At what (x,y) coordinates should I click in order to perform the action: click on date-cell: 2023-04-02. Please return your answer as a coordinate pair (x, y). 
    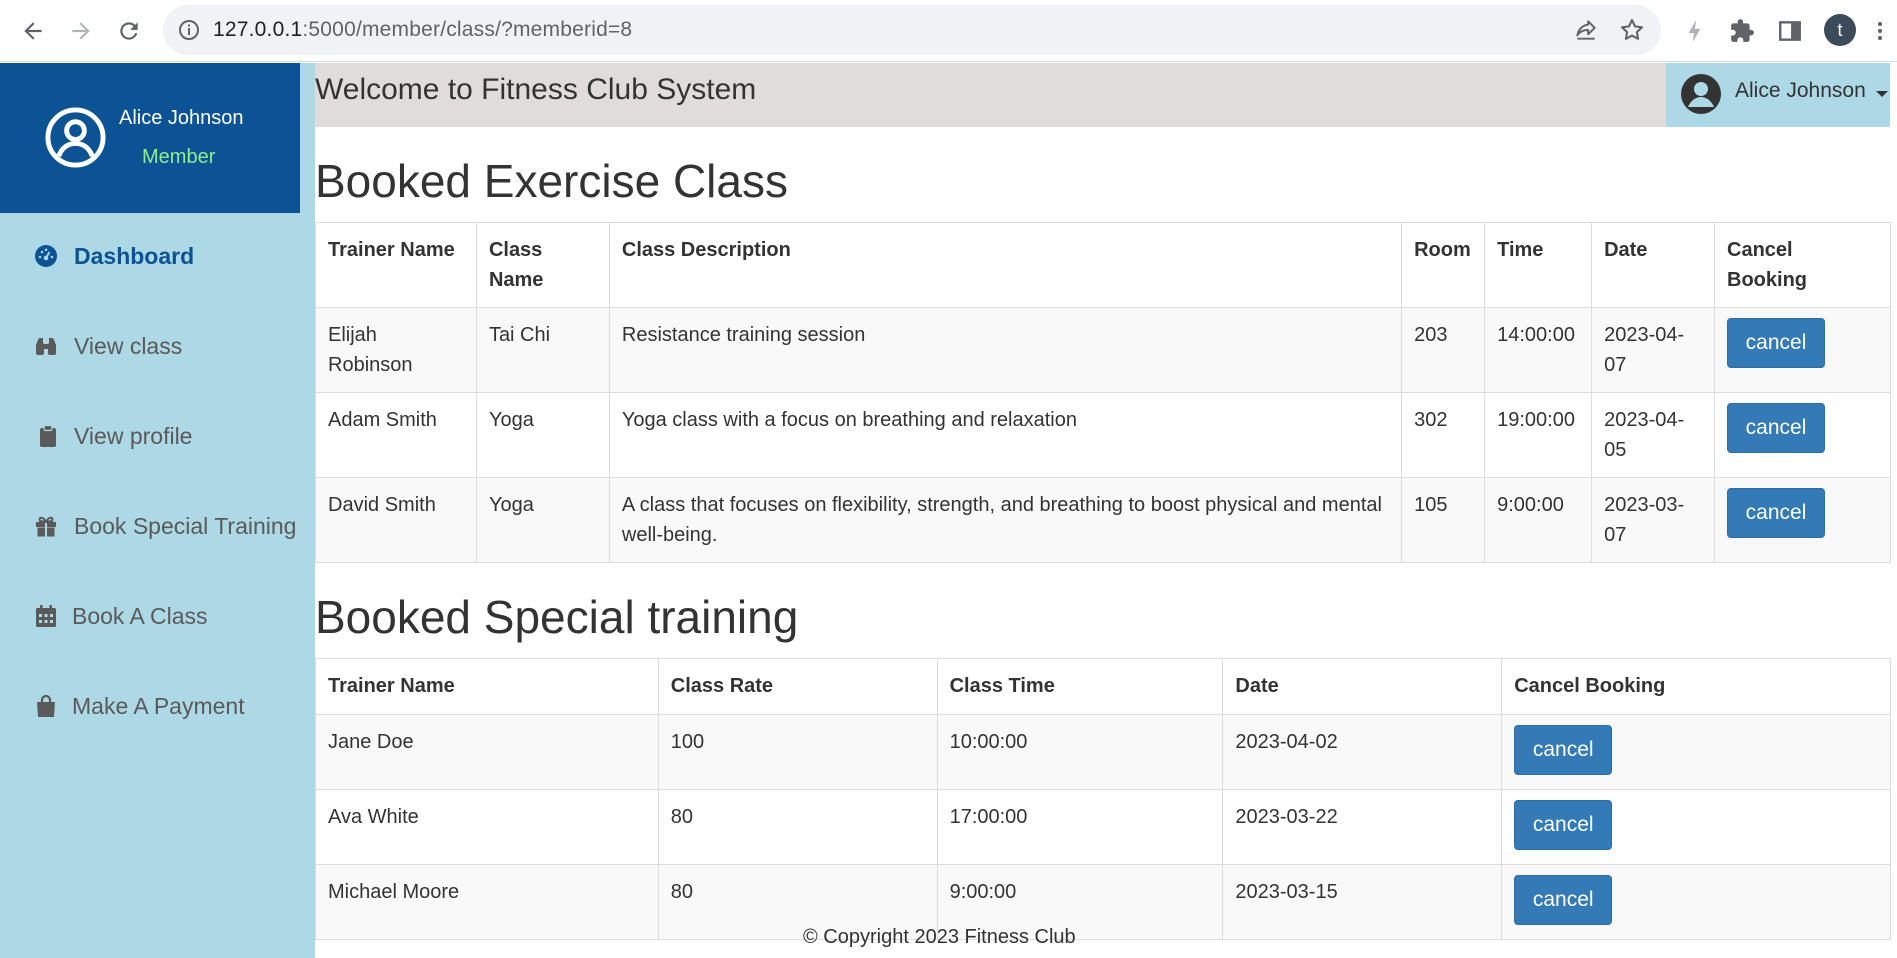
    Looking at the image, I should click on (1362, 752).